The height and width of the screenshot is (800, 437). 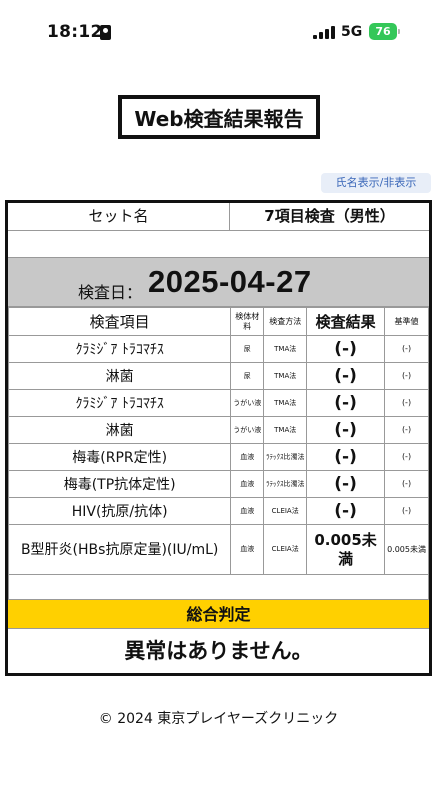 I want to click on page-title: Web検査結果報告, so click(x=219, y=118).